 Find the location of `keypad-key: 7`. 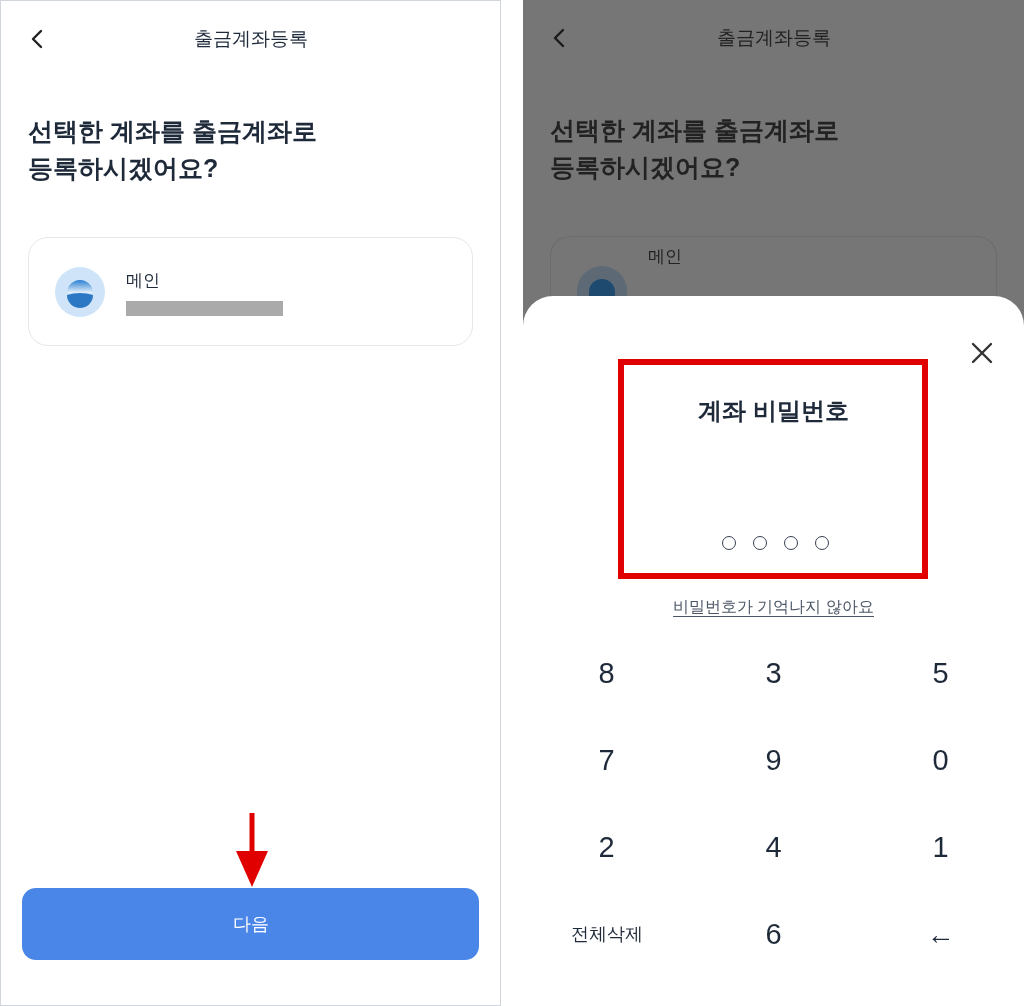

keypad-key: 7 is located at coordinates (606, 760).